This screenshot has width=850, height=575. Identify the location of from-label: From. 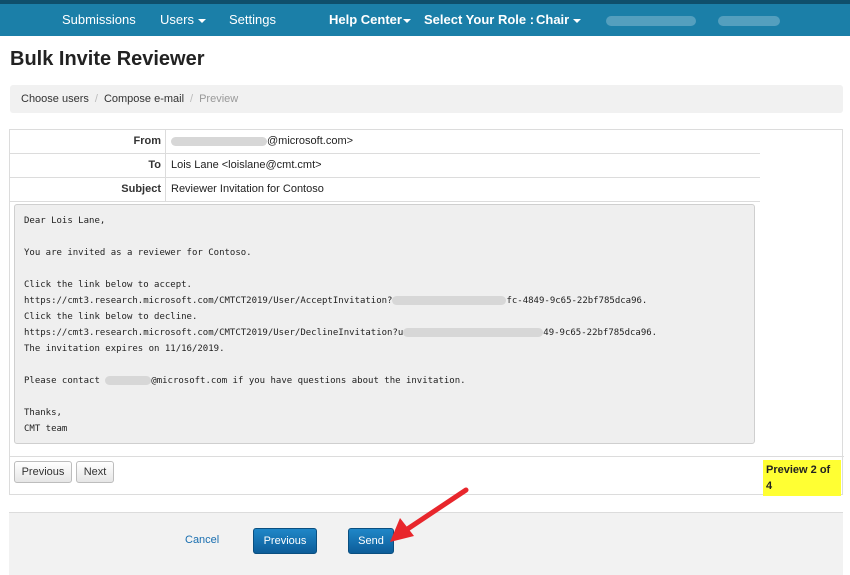
(88, 141).